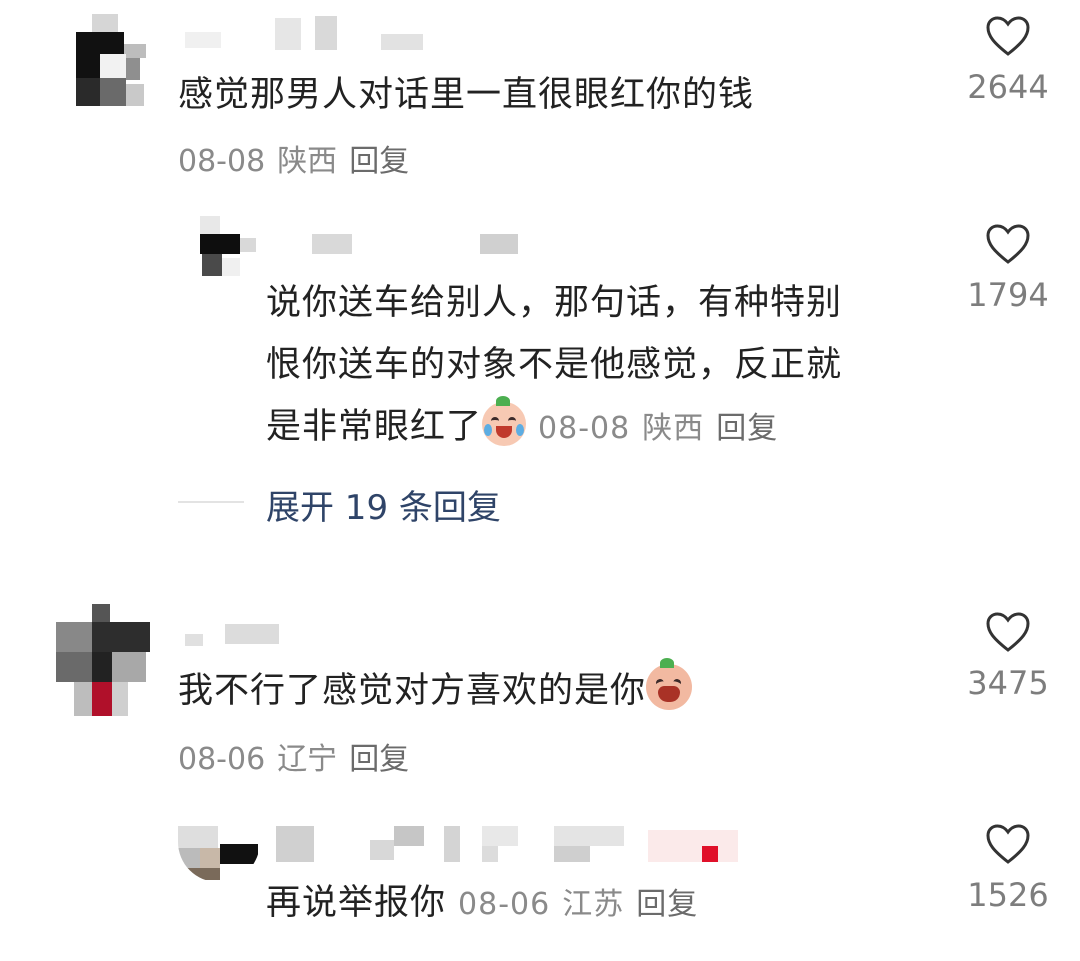  Describe the element at coordinates (1008, 656) in the screenshot. I see `like-button: 3475` at that location.